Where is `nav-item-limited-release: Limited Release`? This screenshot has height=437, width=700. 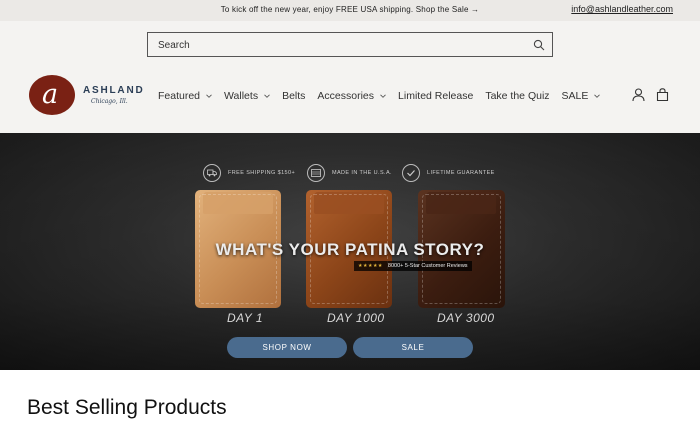 nav-item-limited-release: Limited Release is located at coordinates (435, 96).